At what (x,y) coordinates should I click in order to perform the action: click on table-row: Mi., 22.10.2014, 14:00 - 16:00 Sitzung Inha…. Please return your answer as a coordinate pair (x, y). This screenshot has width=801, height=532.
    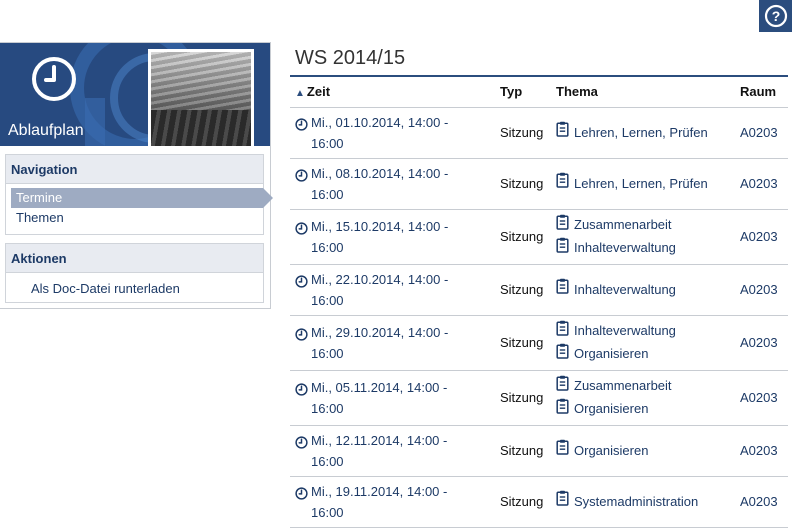
    Looking at the image, I should click on (539, 289).